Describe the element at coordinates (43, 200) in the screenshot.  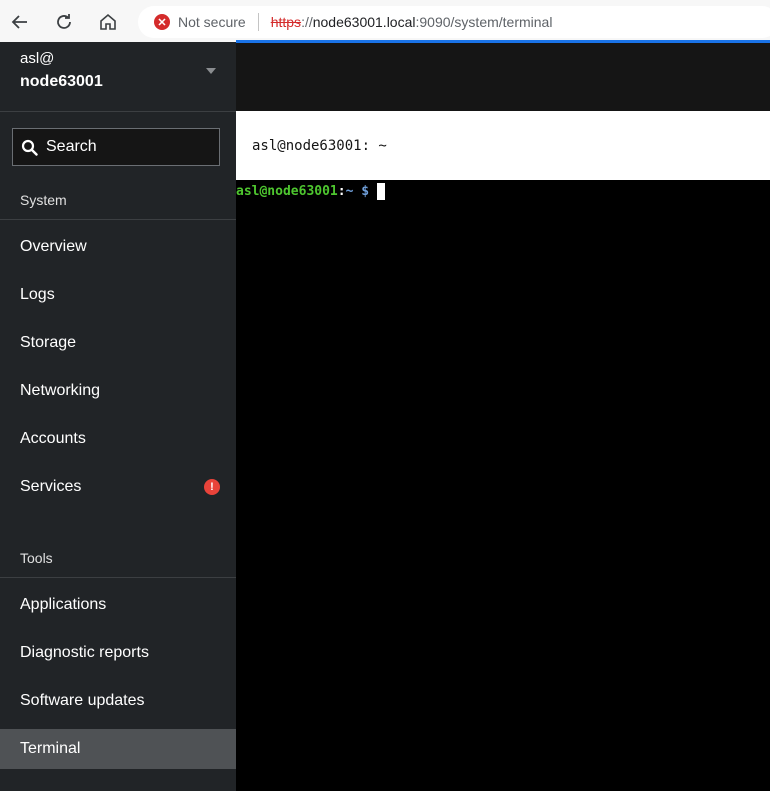
I see `section-title-system: System` at that location.